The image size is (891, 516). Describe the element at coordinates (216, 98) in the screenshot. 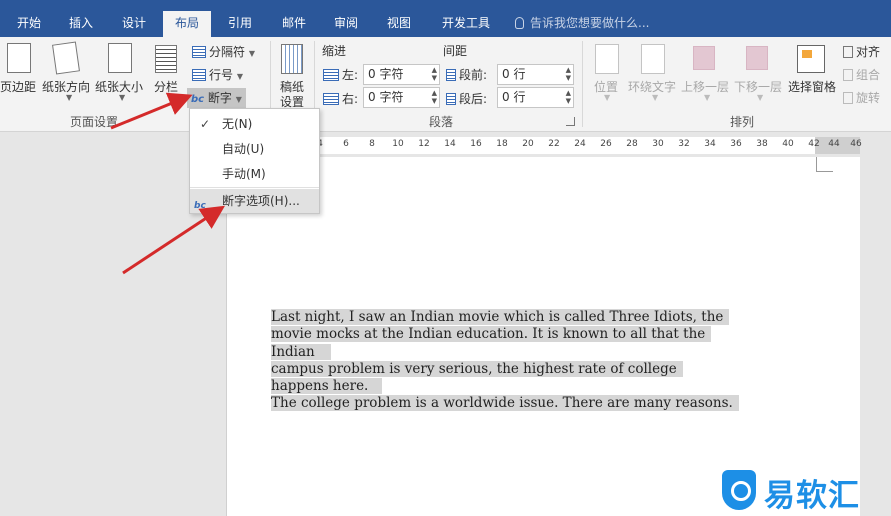

I see `hyphenation-button: bc 断字 ▼` at that location.